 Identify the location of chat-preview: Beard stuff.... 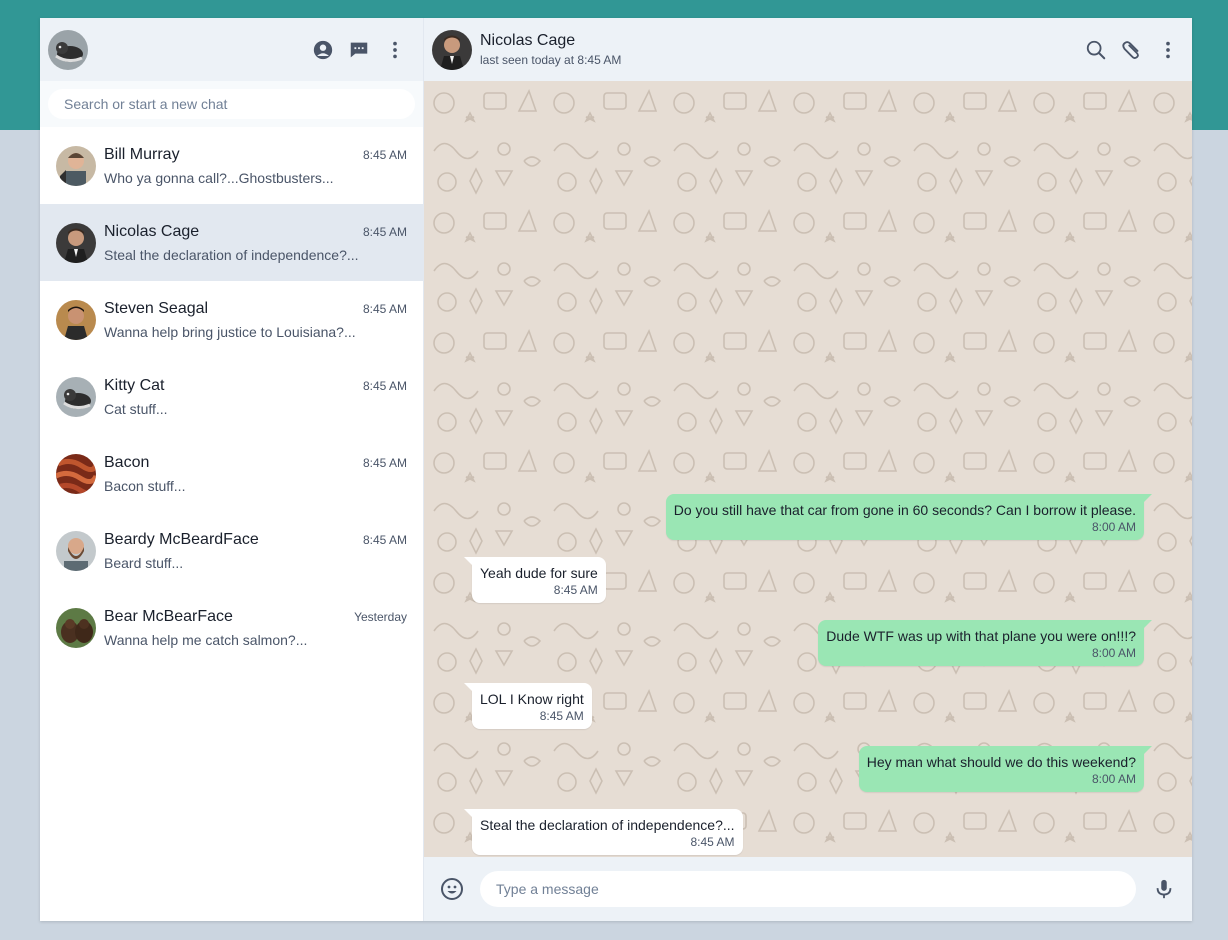
(144, 562).